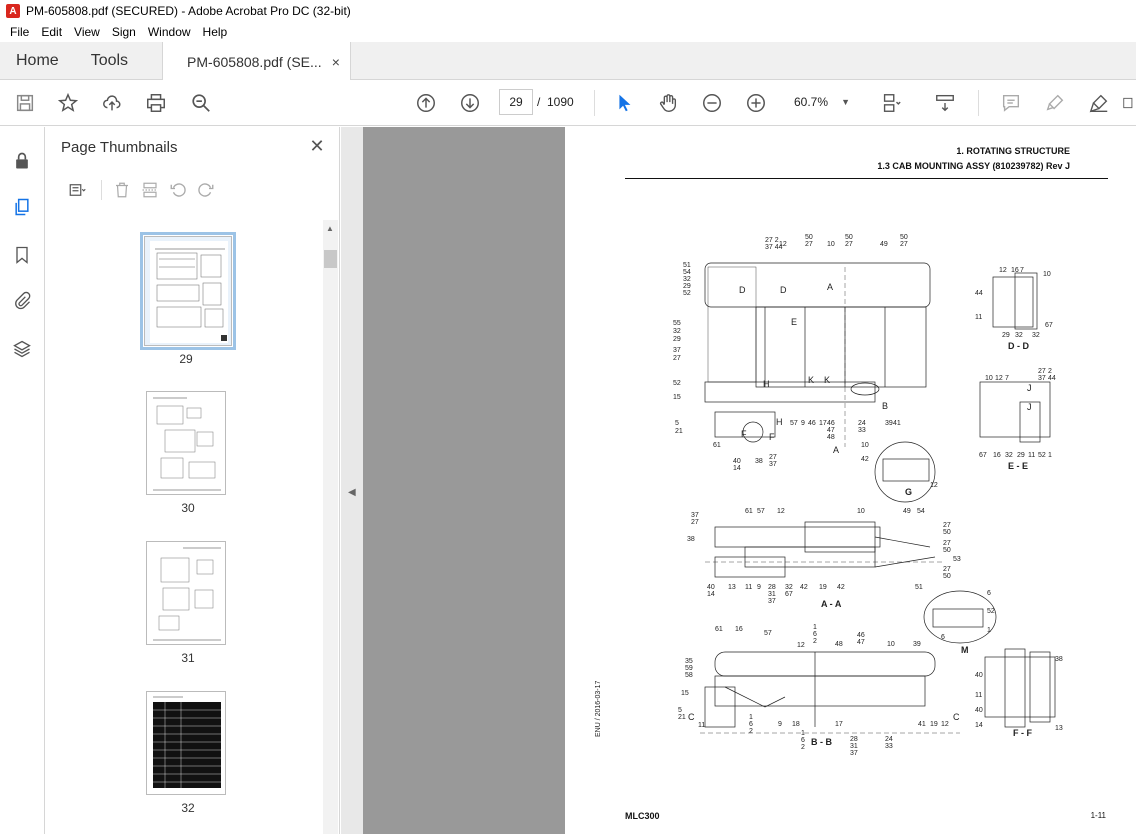 This screenshot has height=834, width=1136. I want to click on delete-page-icon, so click(122, 190).